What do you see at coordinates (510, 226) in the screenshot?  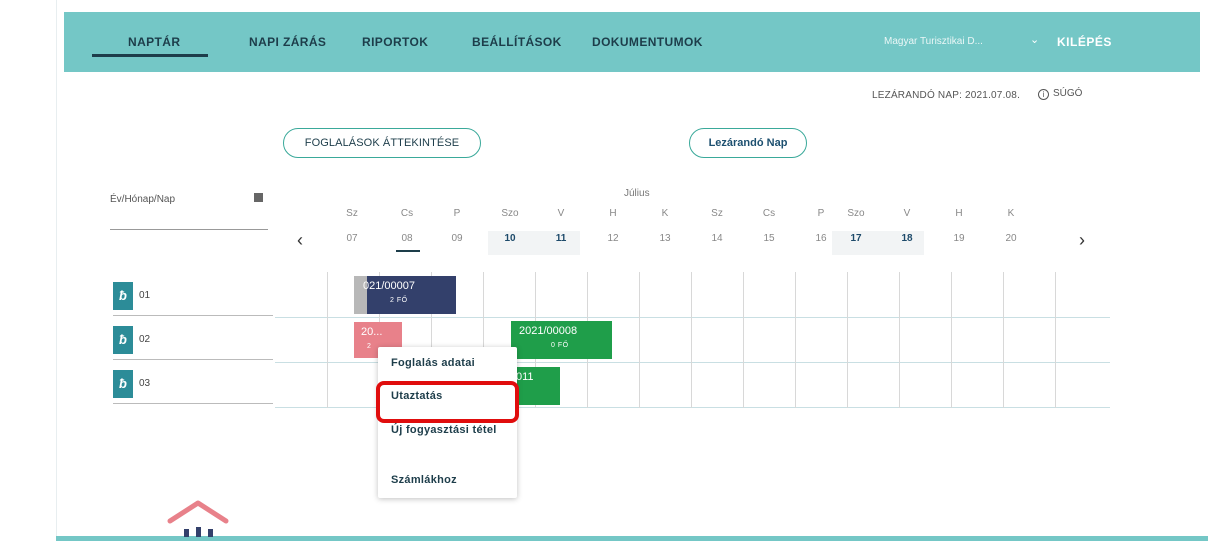 I see `day-column: Szo 10` at bounding box center [510, 226].